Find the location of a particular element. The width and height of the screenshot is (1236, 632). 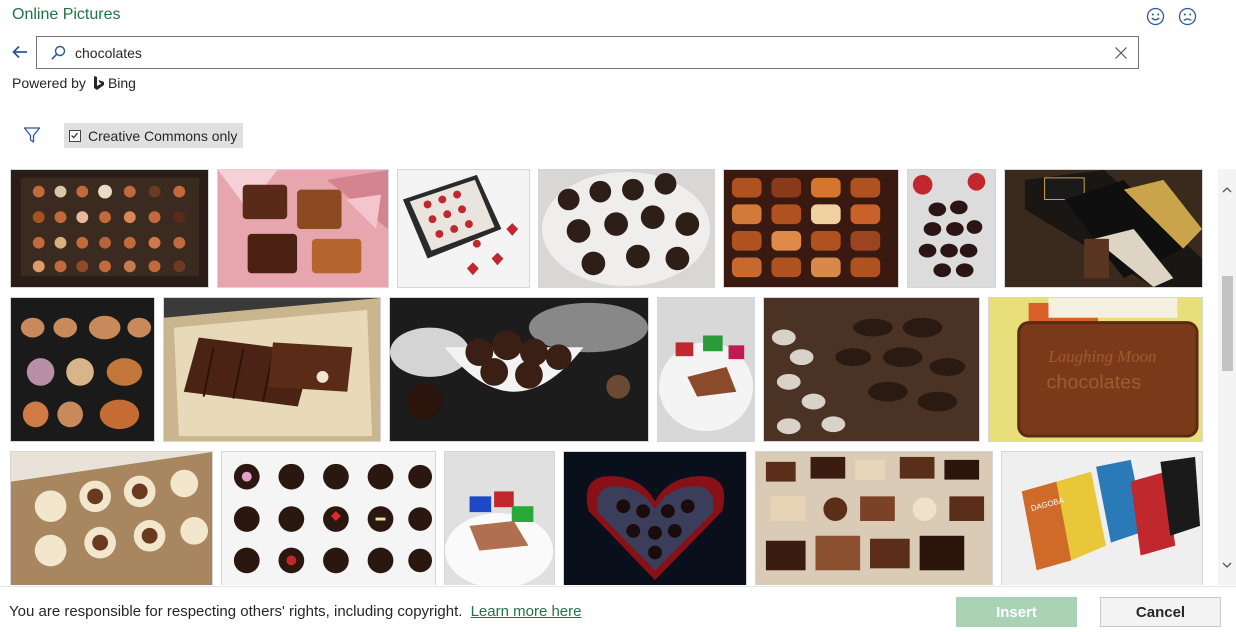

smiley-face-icon is located at coordinates (1155, 16).